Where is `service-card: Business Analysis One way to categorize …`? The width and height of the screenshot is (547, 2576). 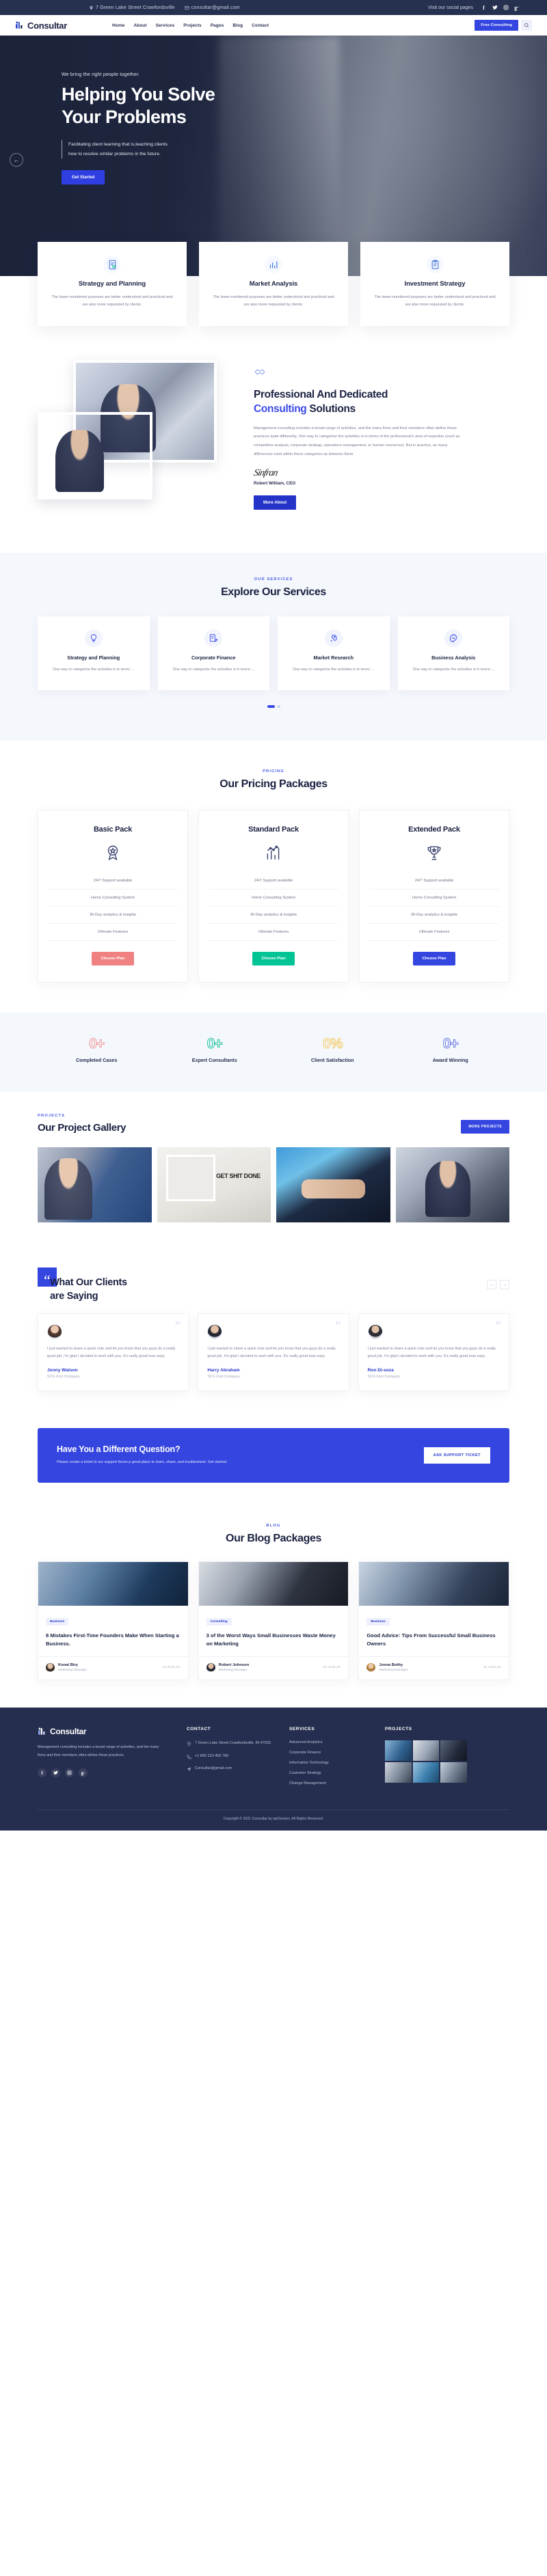
service-card: Business Analysis One way to categorize … is located at coordinates (453, 653).